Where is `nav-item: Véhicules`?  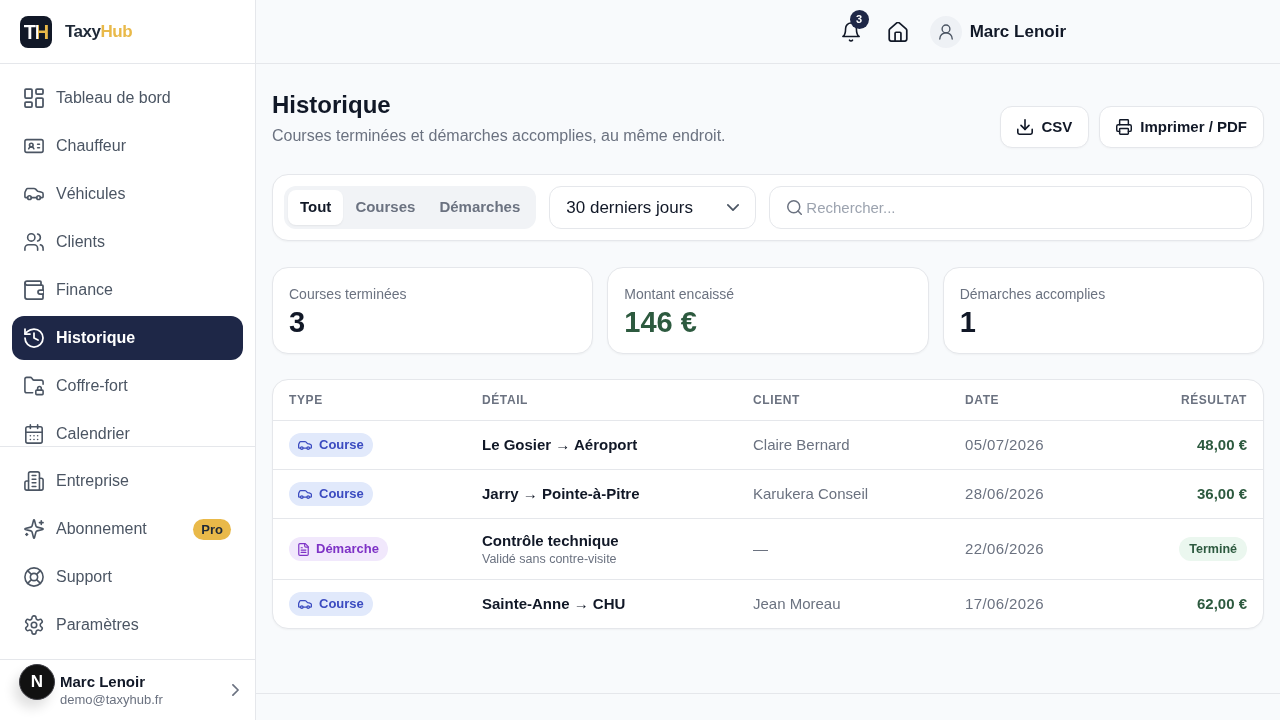
nav-item: Véhicules is located at coordinates (127, 194).